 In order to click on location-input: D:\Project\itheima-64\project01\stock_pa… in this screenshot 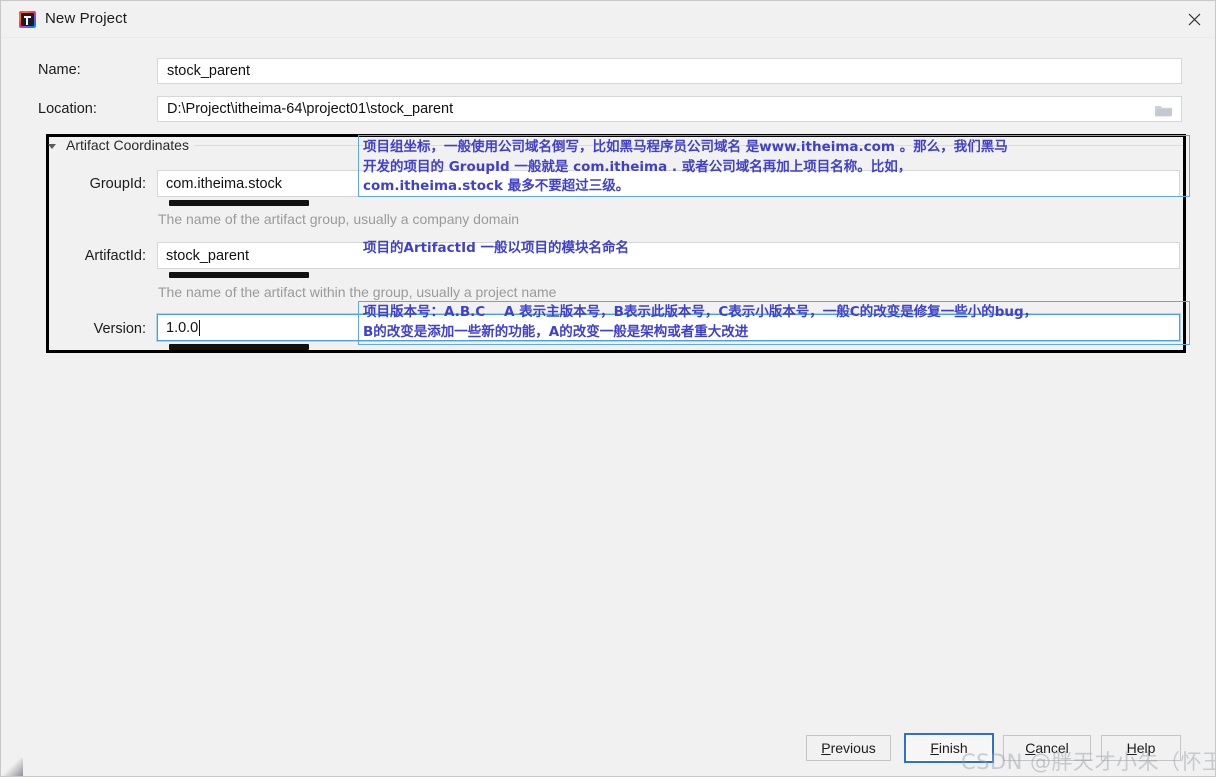, I will do `click(669, 109)`.